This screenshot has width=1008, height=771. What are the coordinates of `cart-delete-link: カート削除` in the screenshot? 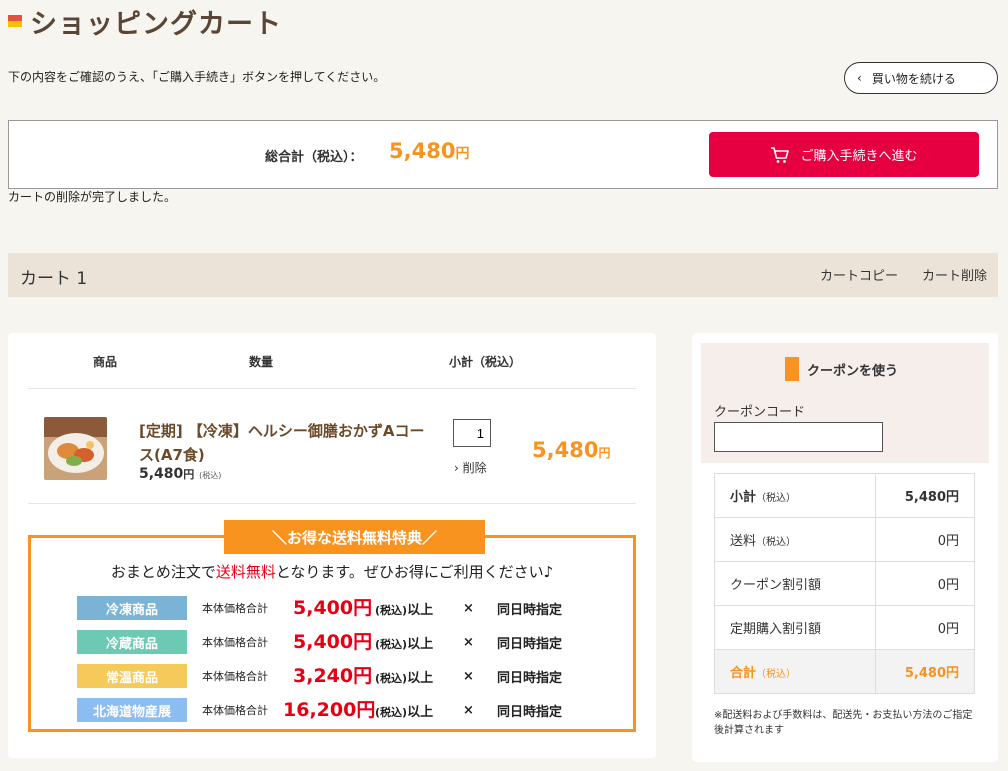 It's located at (954, 274).